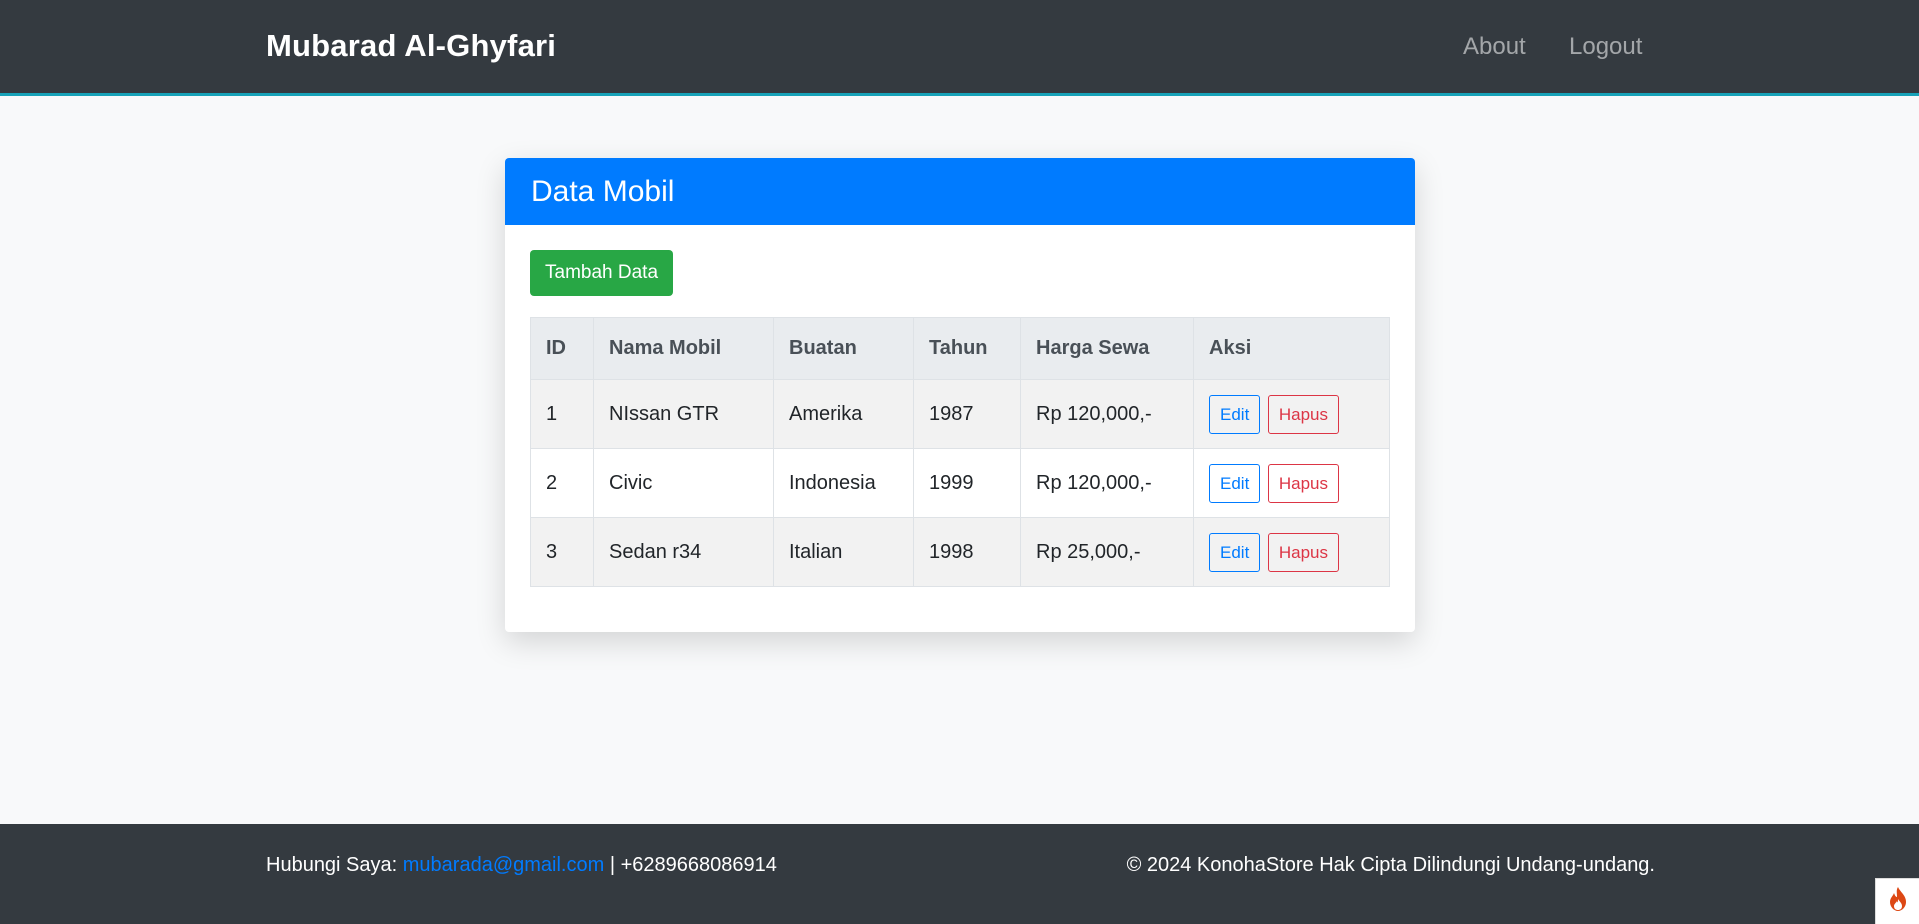  What do you see at coordinates (967, 348) in the screenshot?
I see `column-header-tahun: Tahun` at bounding box center [967, 348].